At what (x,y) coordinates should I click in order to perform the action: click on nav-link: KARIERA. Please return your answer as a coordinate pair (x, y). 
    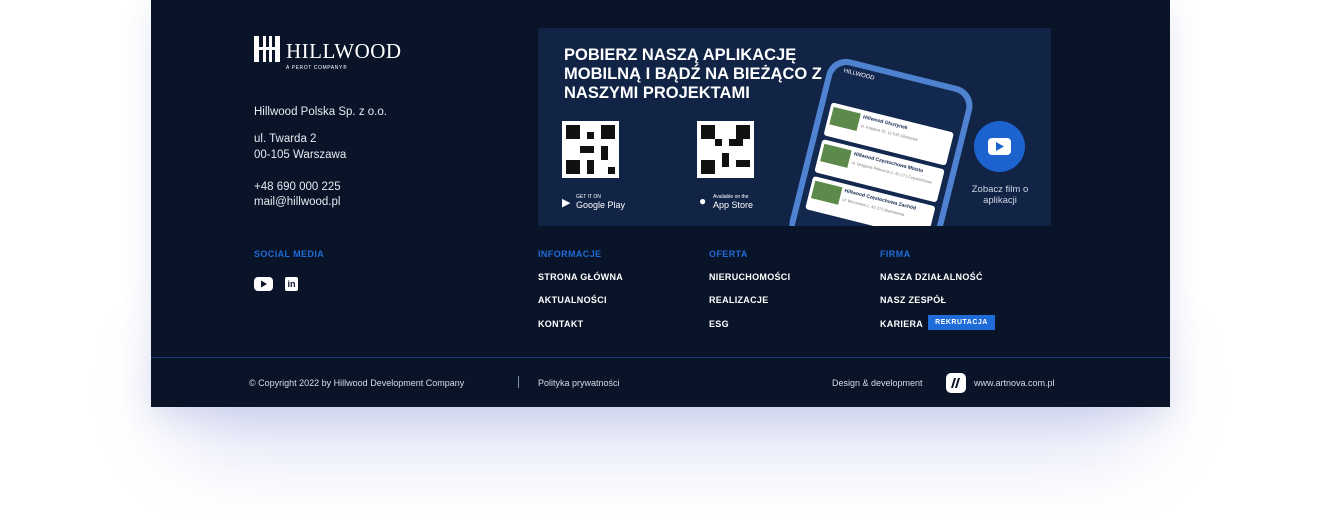
    Looking at the image, I should click on (901, 324).